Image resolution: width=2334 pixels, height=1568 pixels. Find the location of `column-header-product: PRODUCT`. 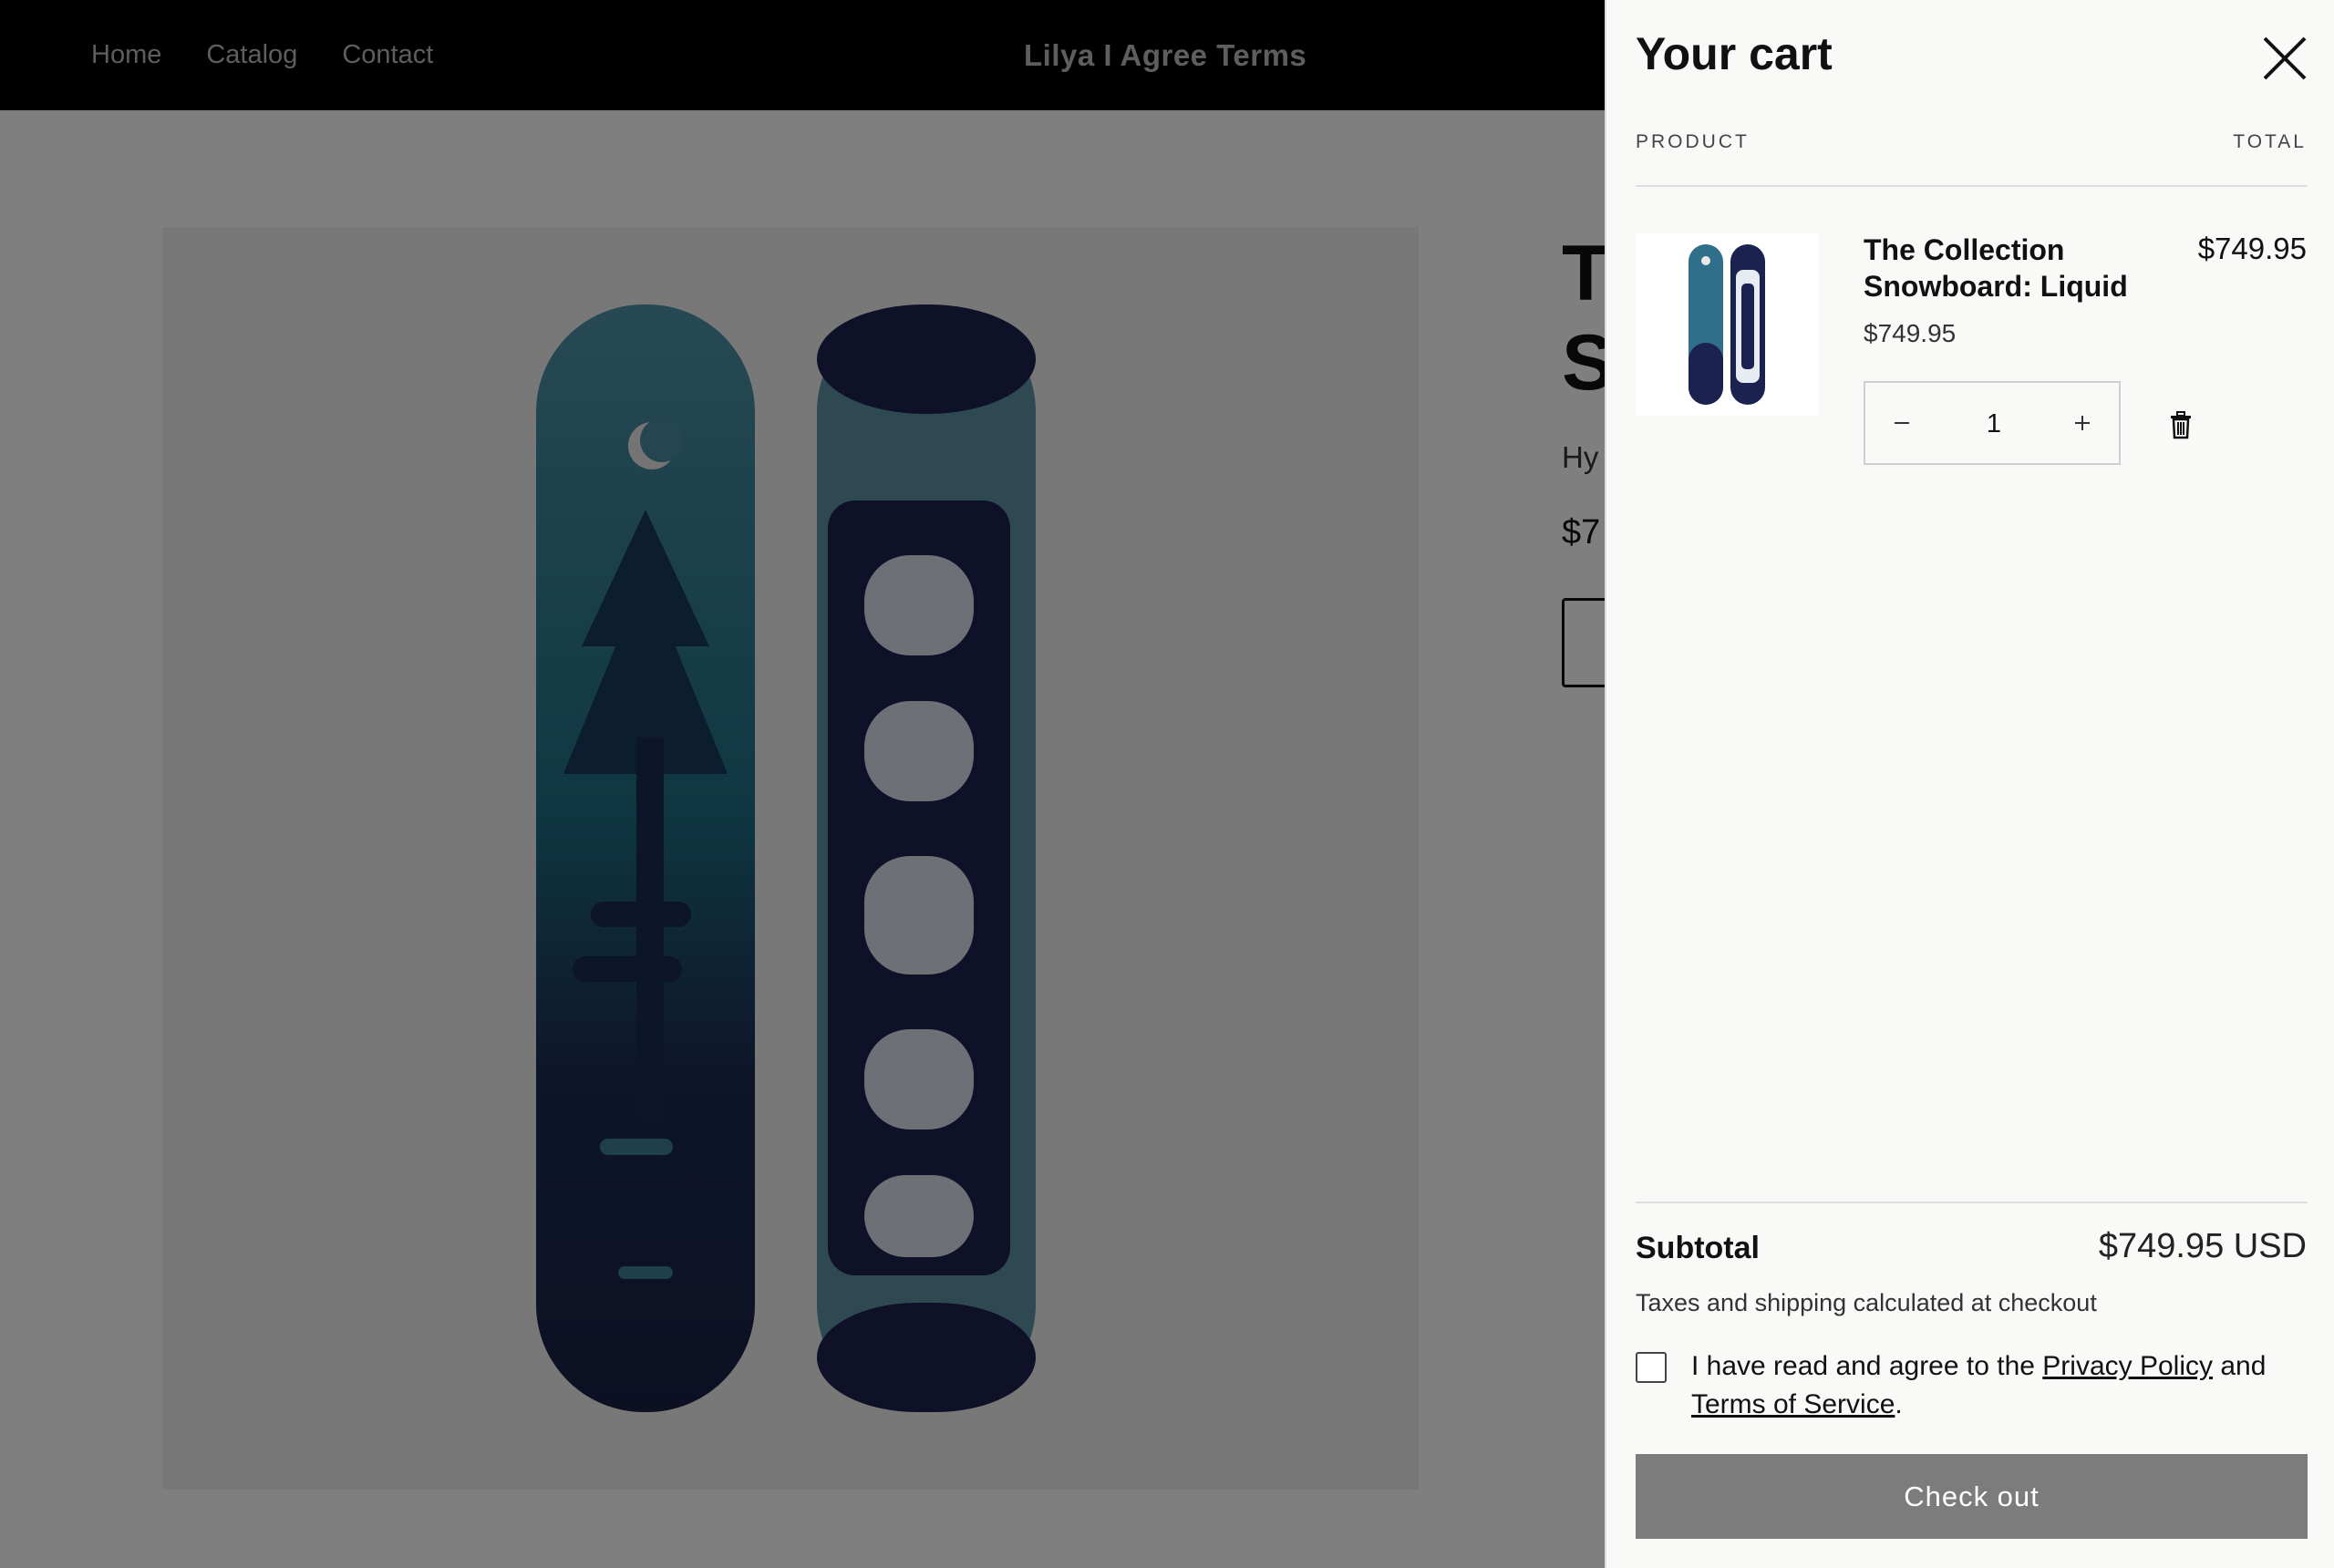

column-header-product: PRODUCT is located at coordinates (1693, 141).